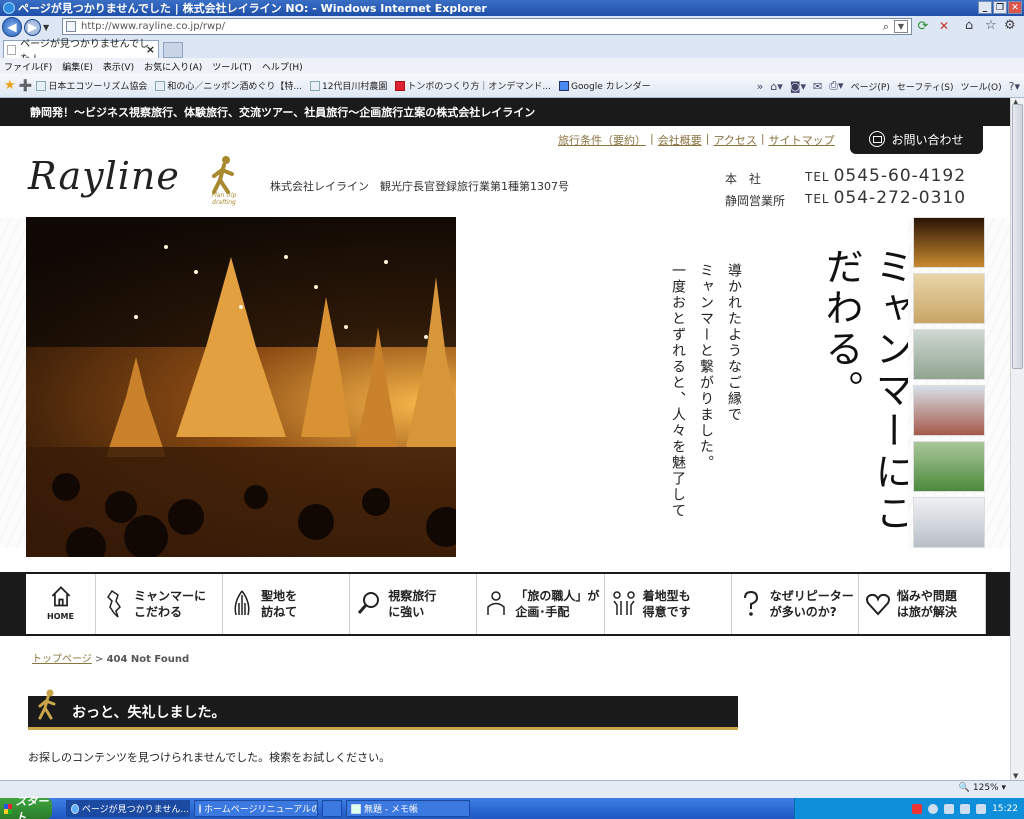 The image size is (1024, 819). What do you see at coordinates (981, 86) in the screenshot?
I see `cmd-tools: ツール(O)` at bounding box center [981, 86].